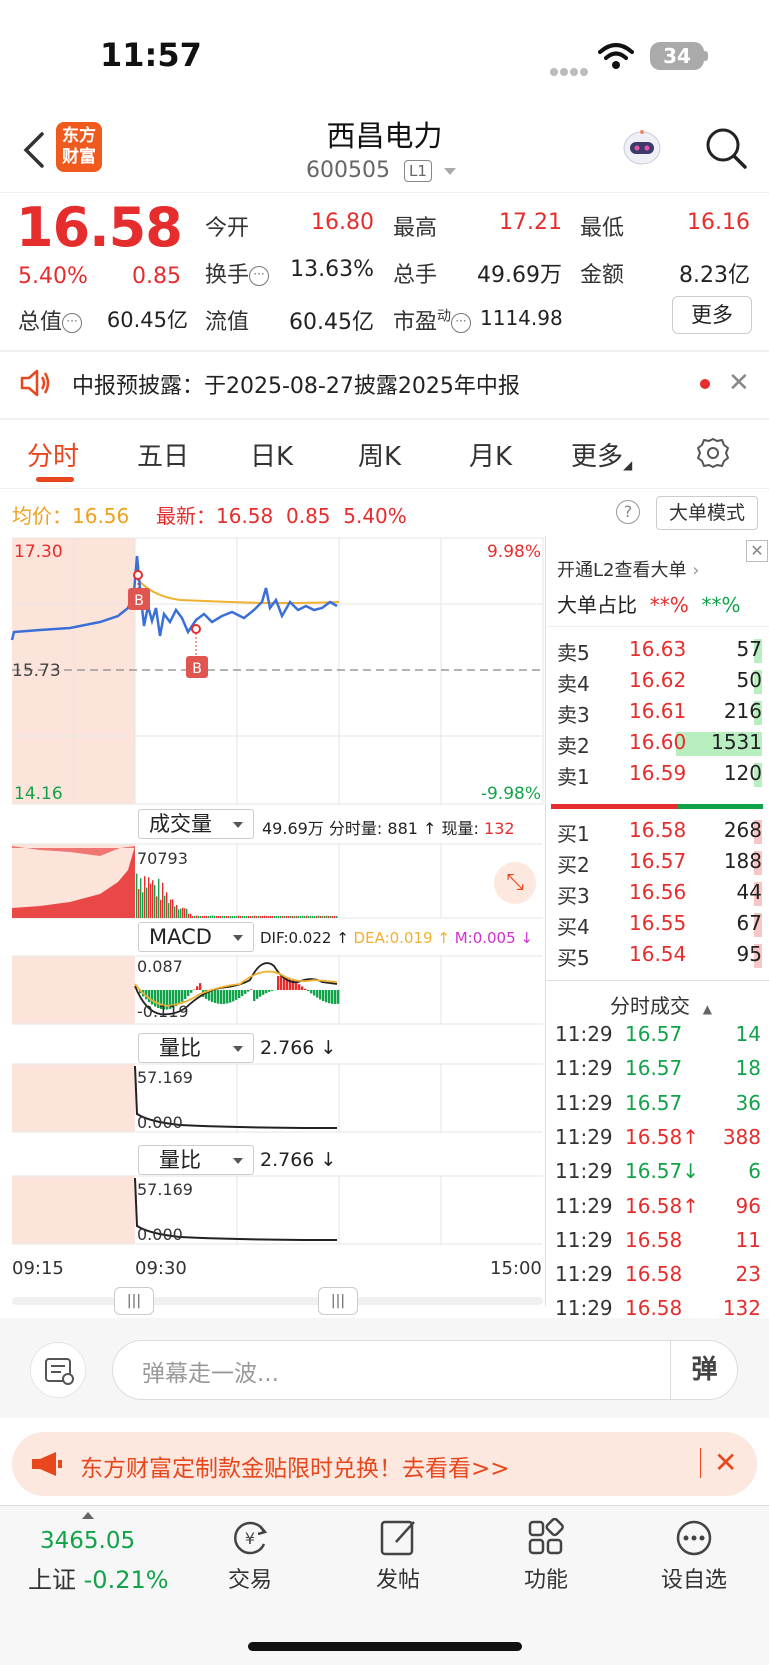 This screenshot has height=1665, width=769. What do you see at coordinates (162, 858) in the screenshot?
I see `volume-axis-max: 70793` at bounding box center [162, 858].